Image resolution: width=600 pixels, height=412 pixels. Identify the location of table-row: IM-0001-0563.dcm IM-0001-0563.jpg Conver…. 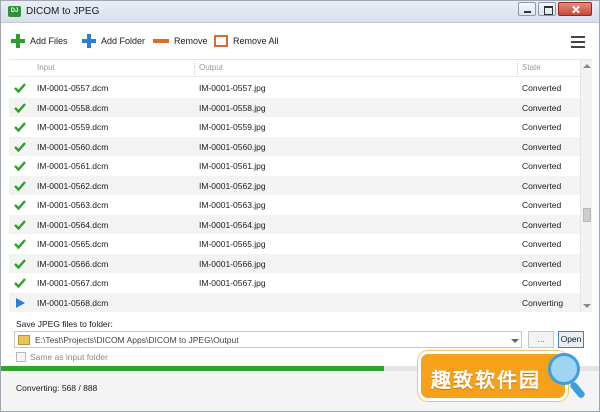
(294, 205).